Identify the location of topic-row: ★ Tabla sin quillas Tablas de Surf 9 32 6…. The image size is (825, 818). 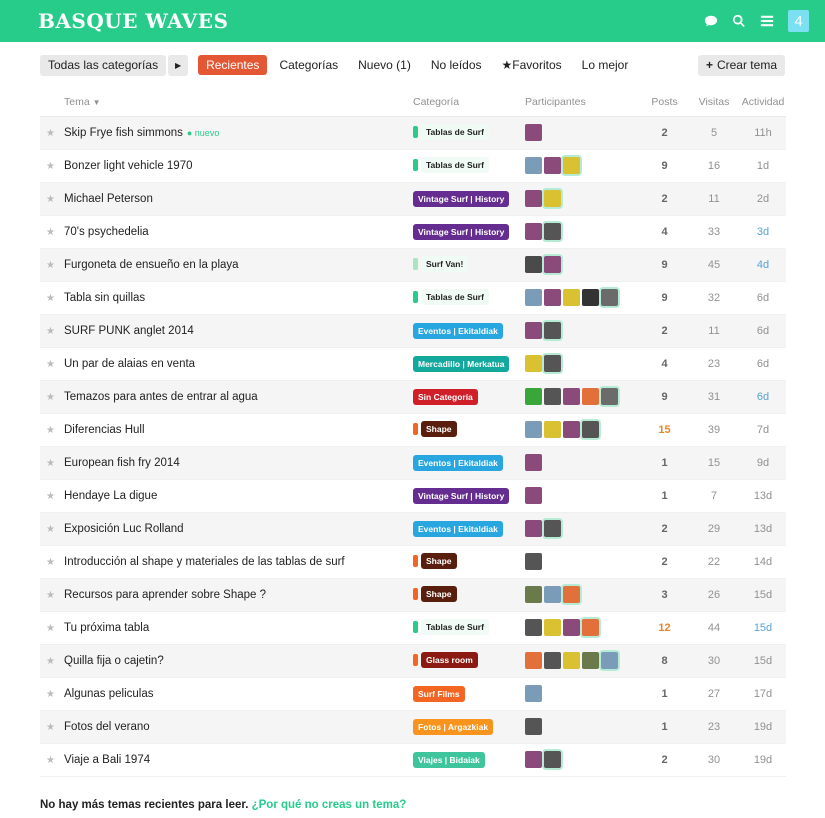
(413, 298).